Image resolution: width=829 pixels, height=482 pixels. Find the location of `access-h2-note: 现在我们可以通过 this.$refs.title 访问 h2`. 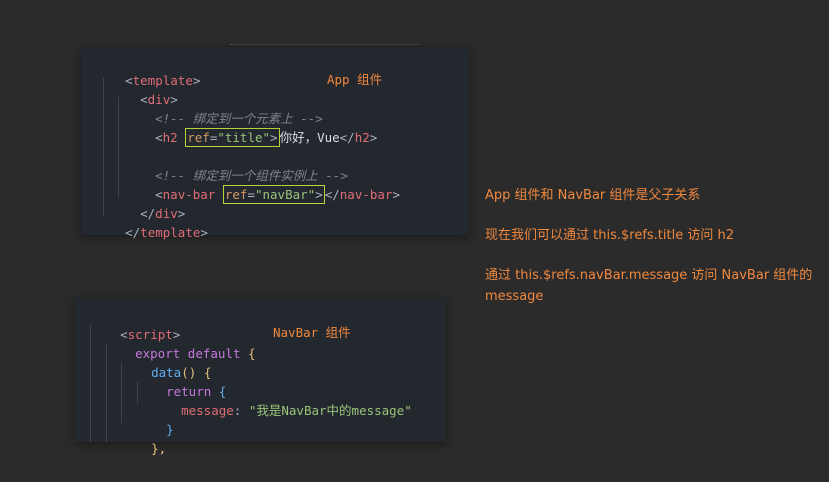

access-h2-note: 现在我们可以通过 this.$refs.title 访问 h2 is located at coordinates (609, 235).